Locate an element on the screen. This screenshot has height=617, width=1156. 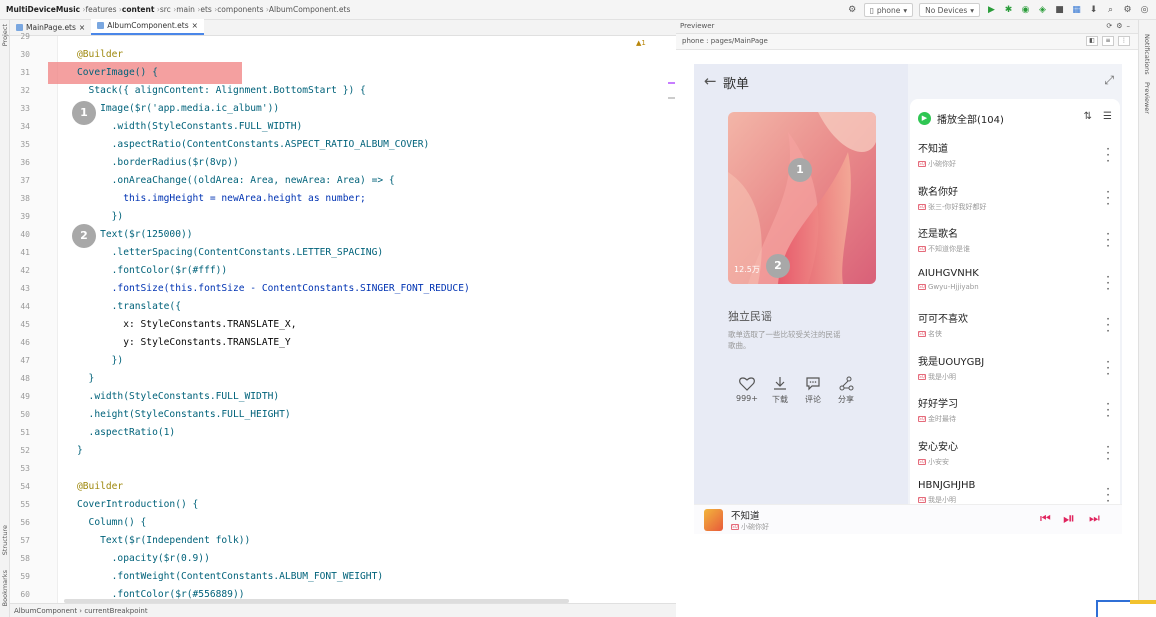
code-line: CoverImage() { is located at coordinates (117, 73).